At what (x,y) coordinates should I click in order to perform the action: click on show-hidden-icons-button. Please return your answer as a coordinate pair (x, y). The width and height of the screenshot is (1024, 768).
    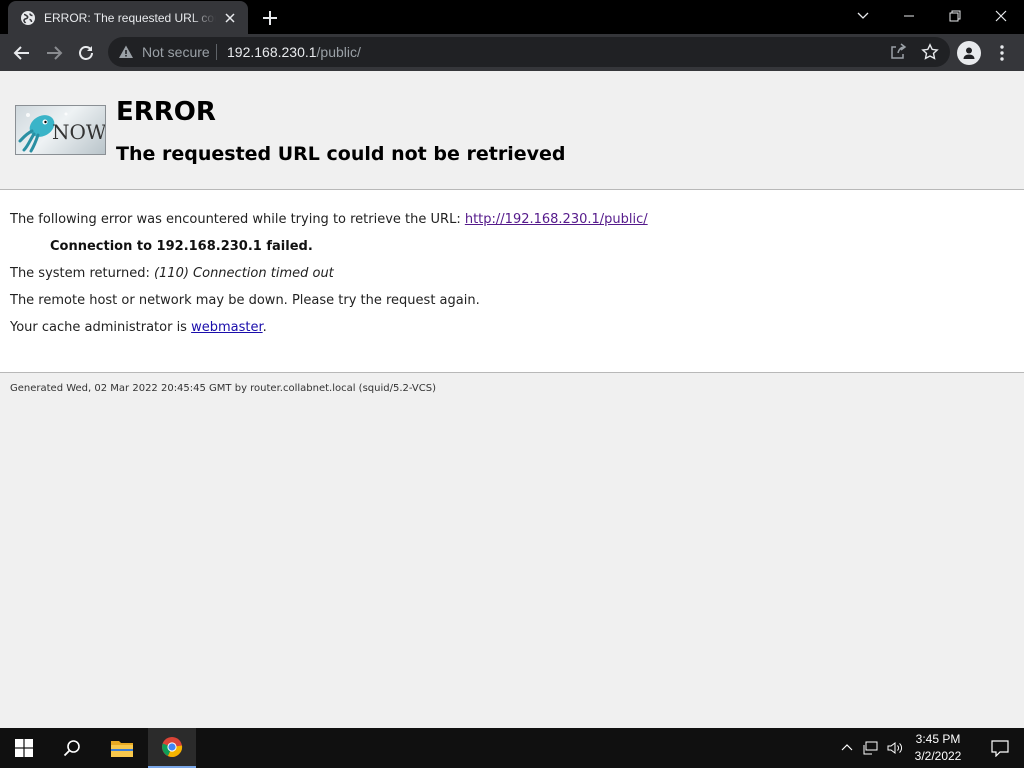
    Looking at the image, I should click on (847, 748).